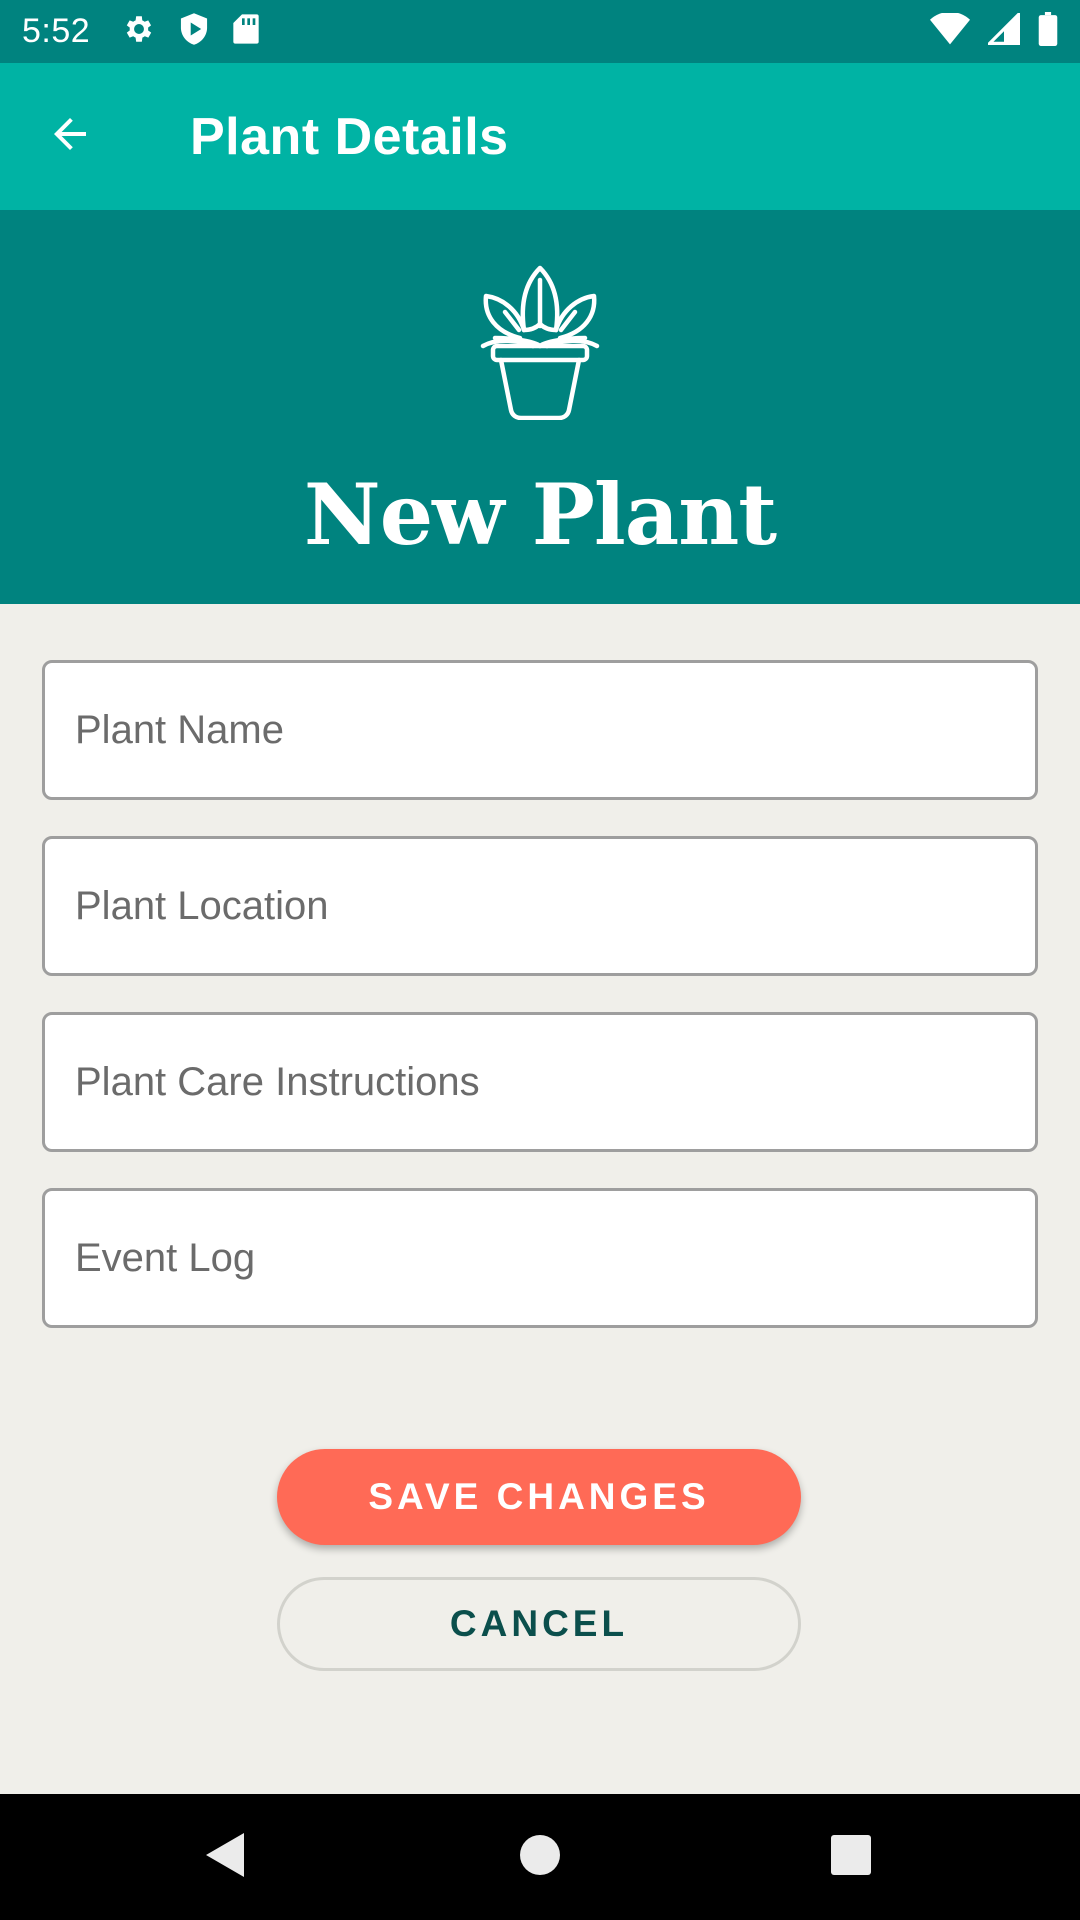 The width and height of the screenshot is (1080, 1920). I want to click on nav-recents-button, so click(851, 1857).